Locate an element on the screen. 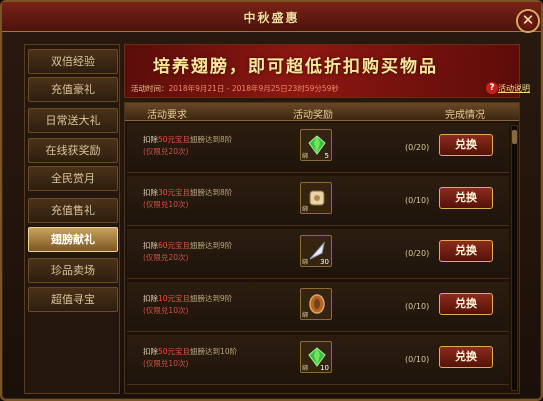  scroll-icon is located at coordinates (317, 198).